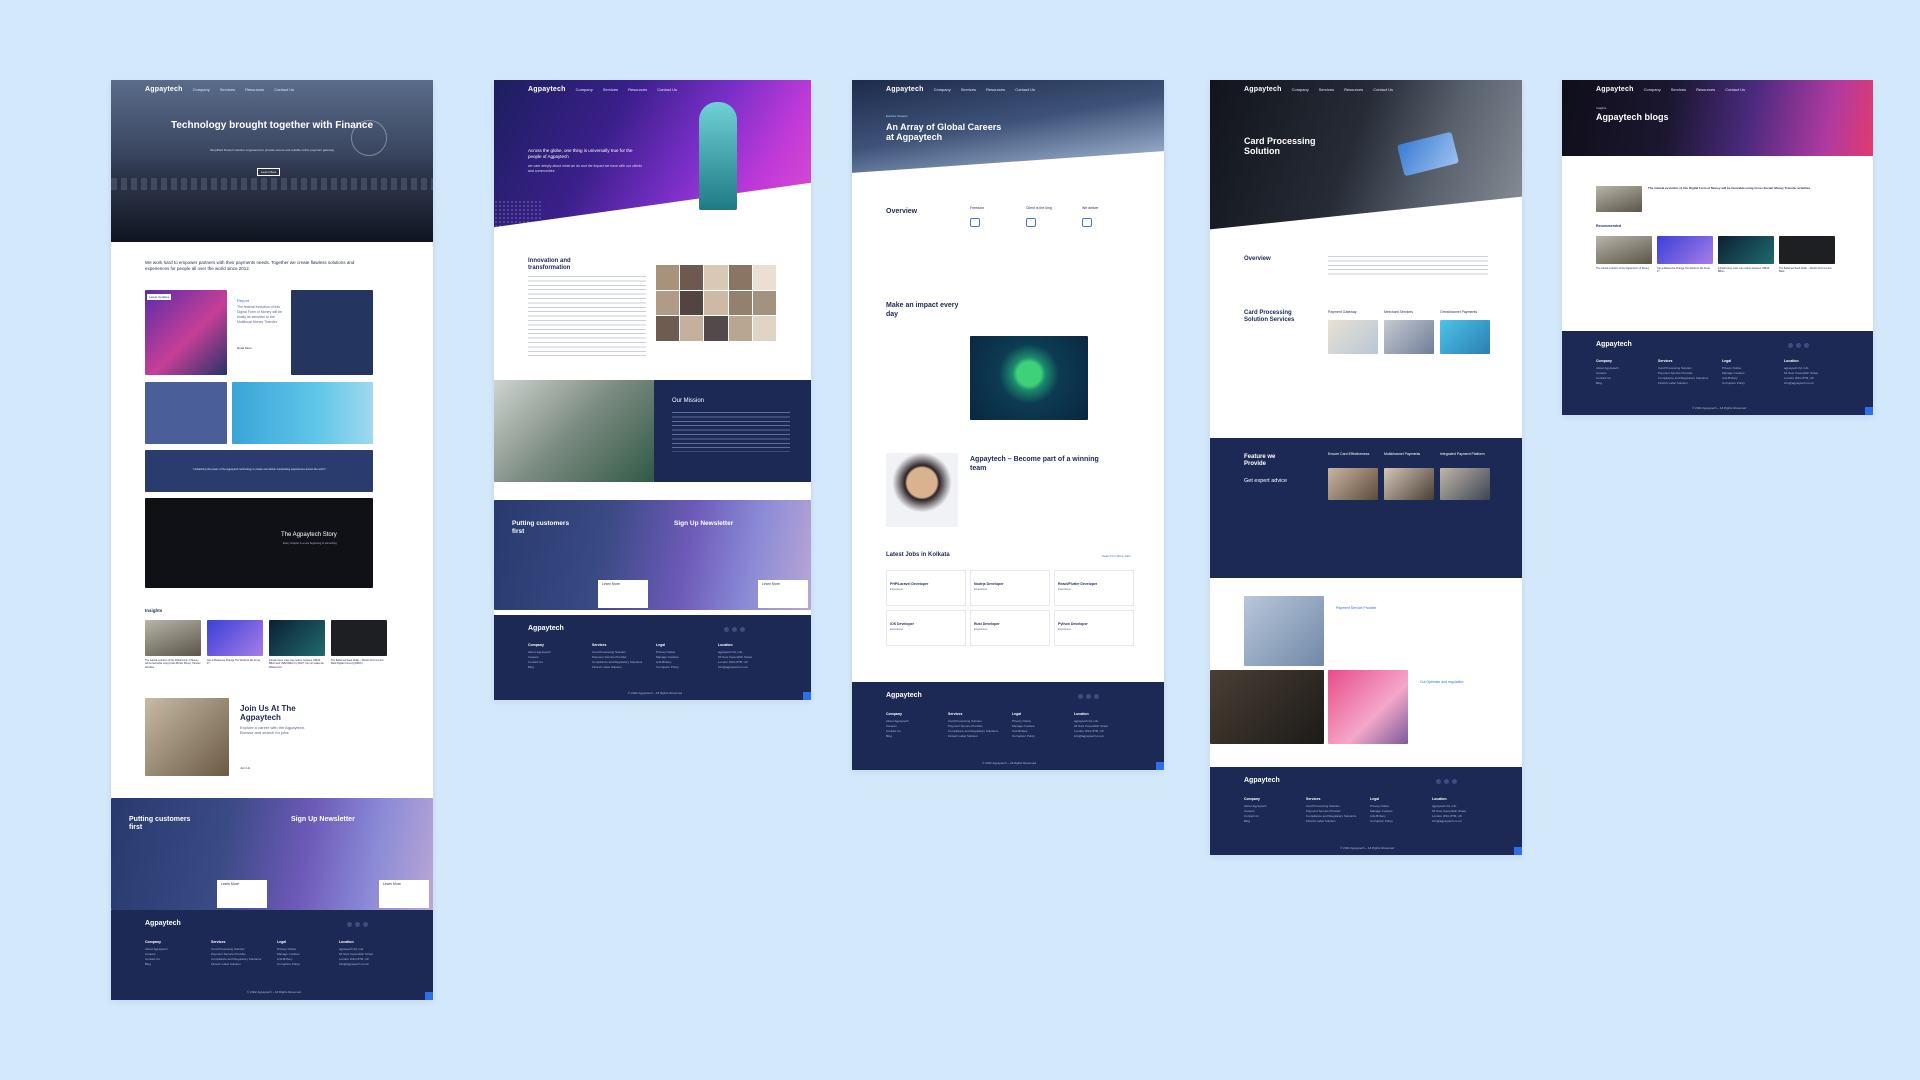 This screenshot has width=1920, height=1080. I want to click on join-link: Join Us, so click(245, 768).